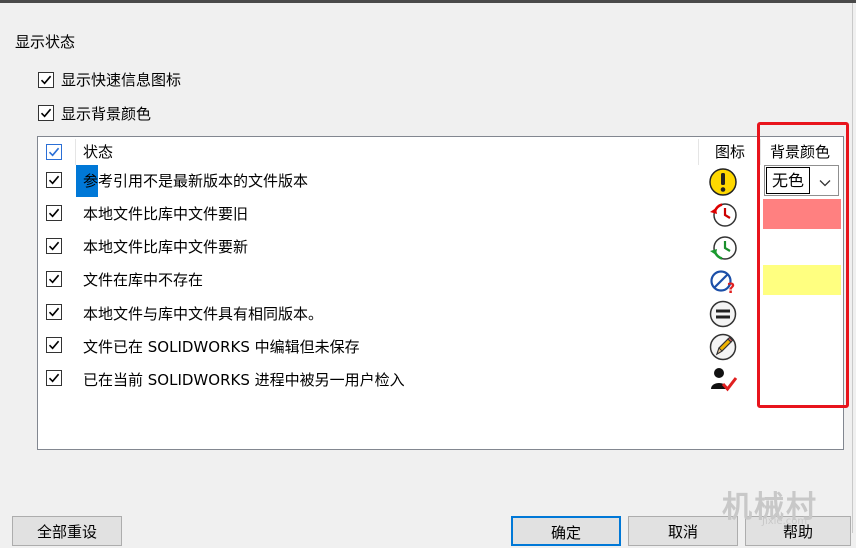 This screenshot has width=856, height=548. I want to click on show-quickinfo-icons-label: 显示快速信息图标, so click(121, 80).